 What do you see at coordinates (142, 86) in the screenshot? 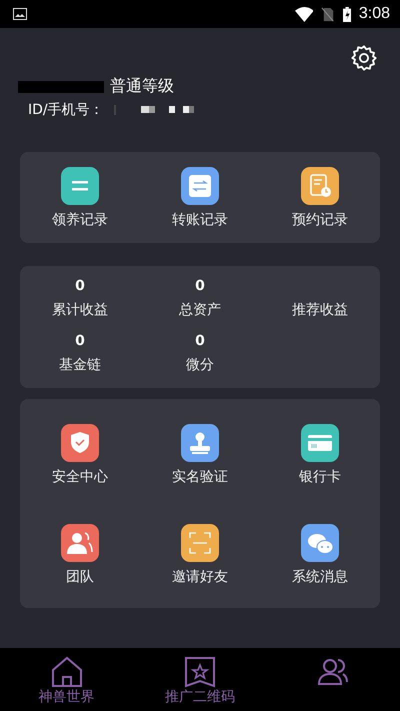
I see `member-level: 普通等级` at bounding box center [142, 86].